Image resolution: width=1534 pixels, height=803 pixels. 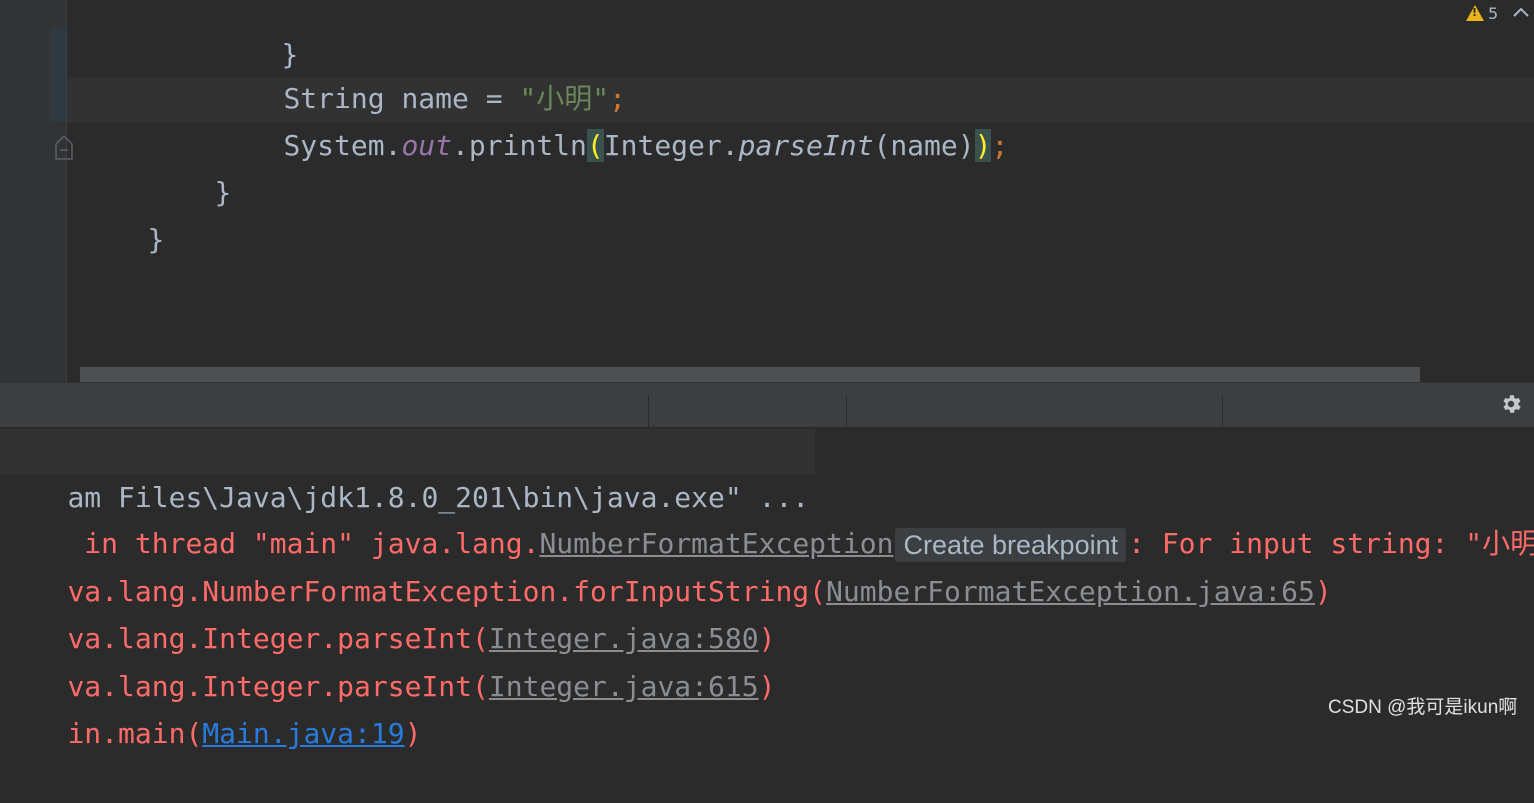 I want to click on warning-count: 5, so click(x=1493, y=13).